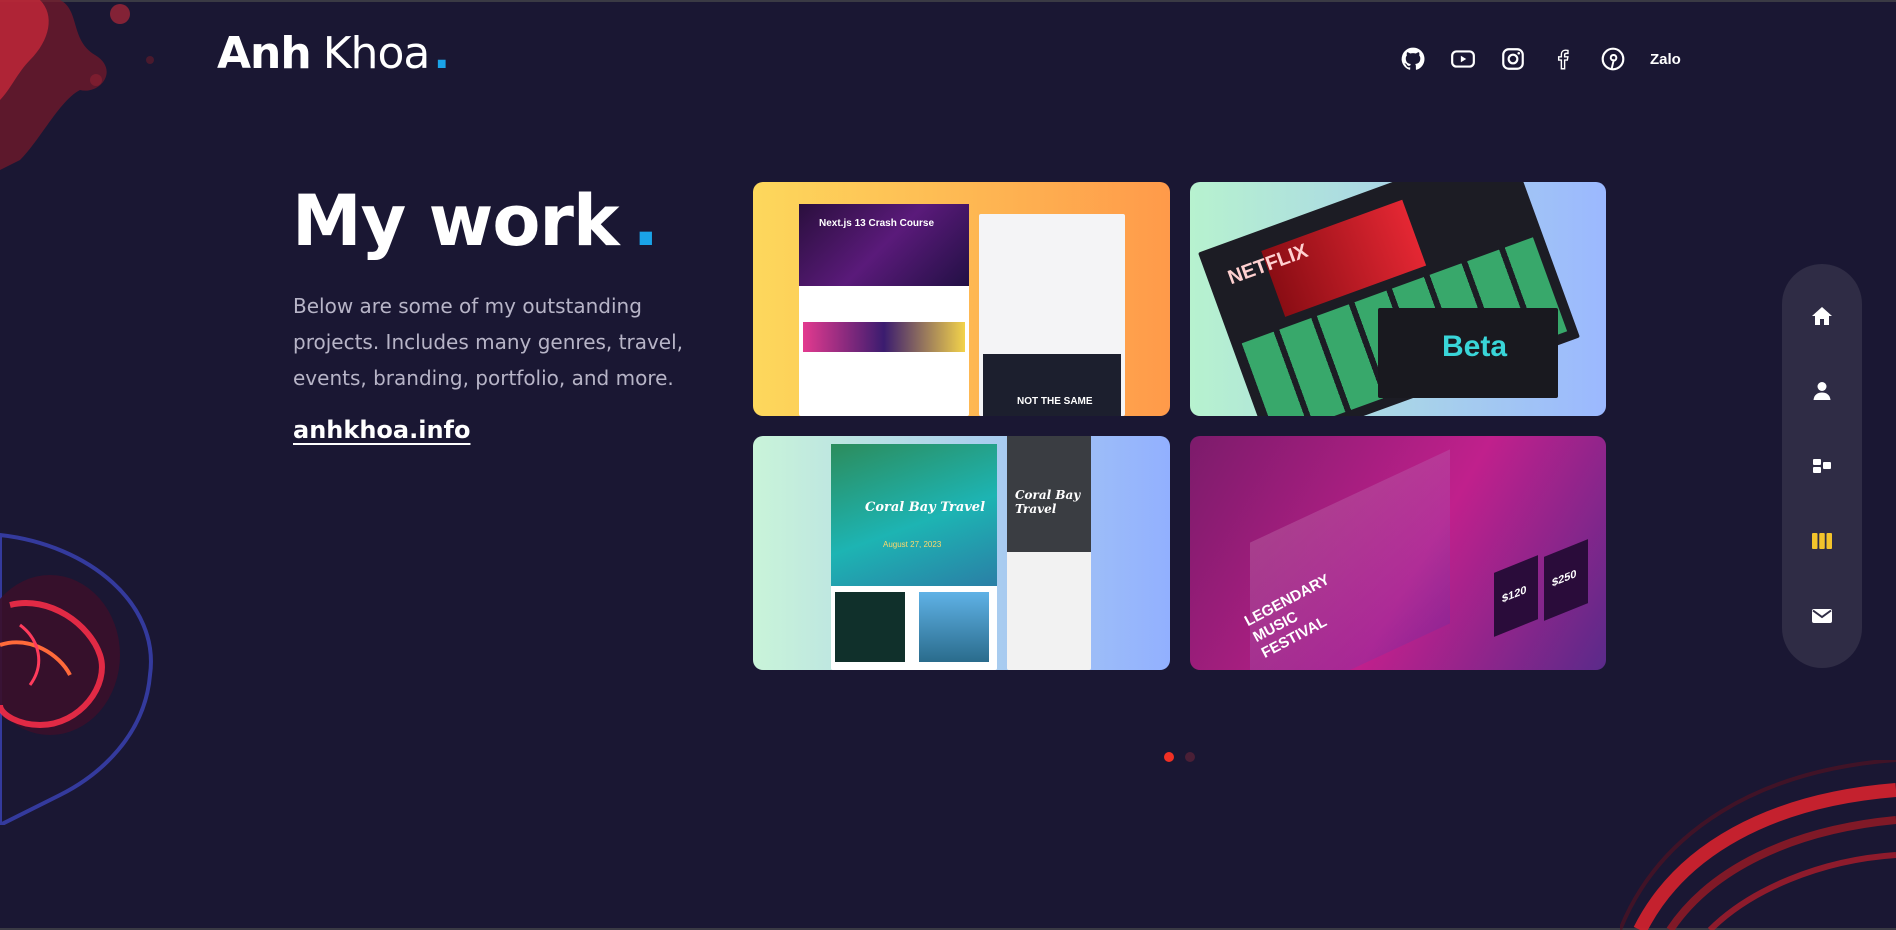  What do you see at coordinates (1665, 59) in the screenshot?
I see `zalo-link: Zalo` at bounding box center [1665, 59].